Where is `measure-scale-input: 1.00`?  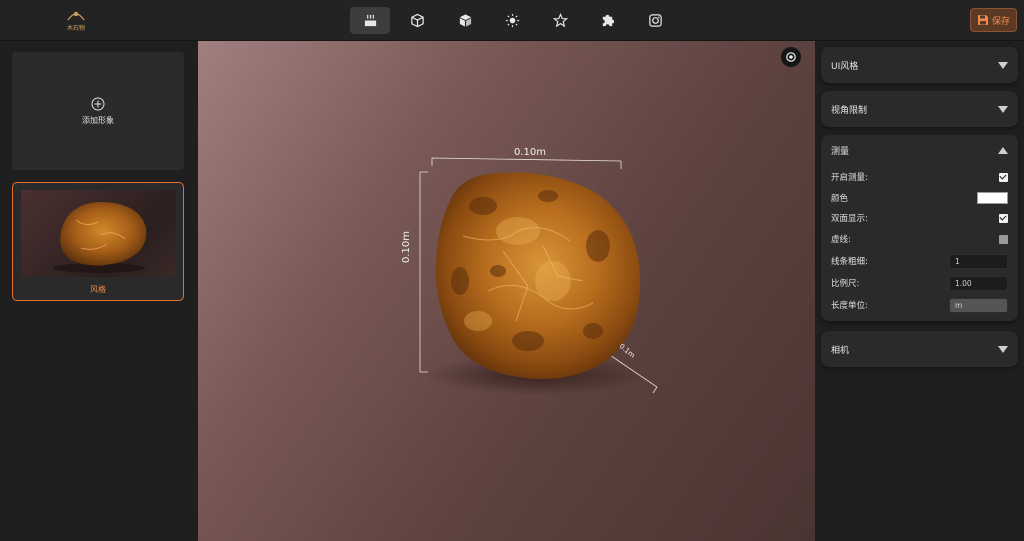 measure-scale-input: 1.00 is located at coordinates (978, 283).